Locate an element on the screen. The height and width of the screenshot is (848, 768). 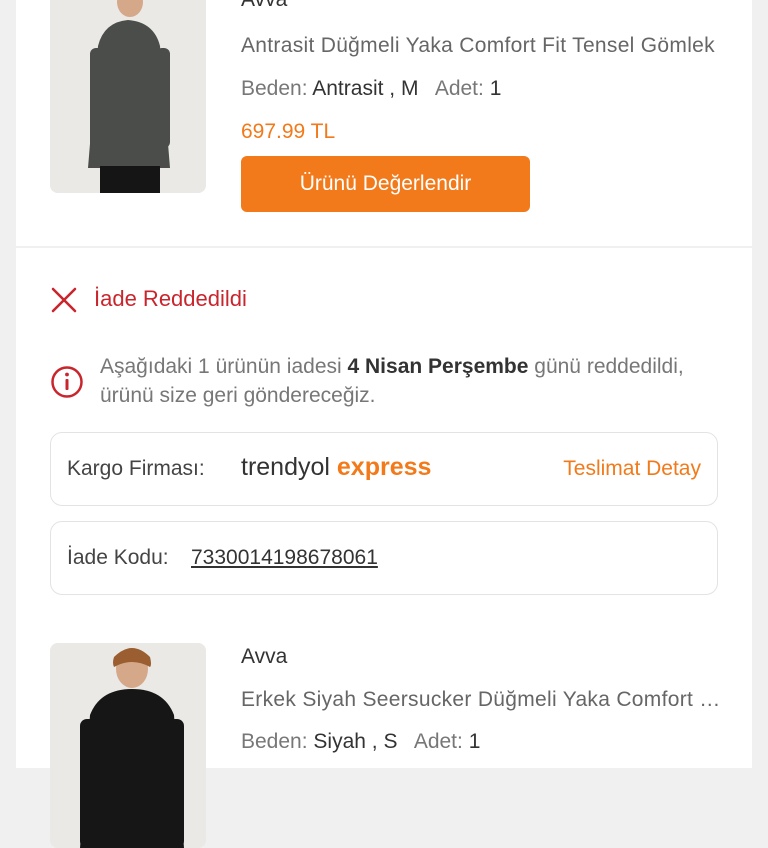
return-code-value: 7330014198678061 is located at coordinates (284, 558).